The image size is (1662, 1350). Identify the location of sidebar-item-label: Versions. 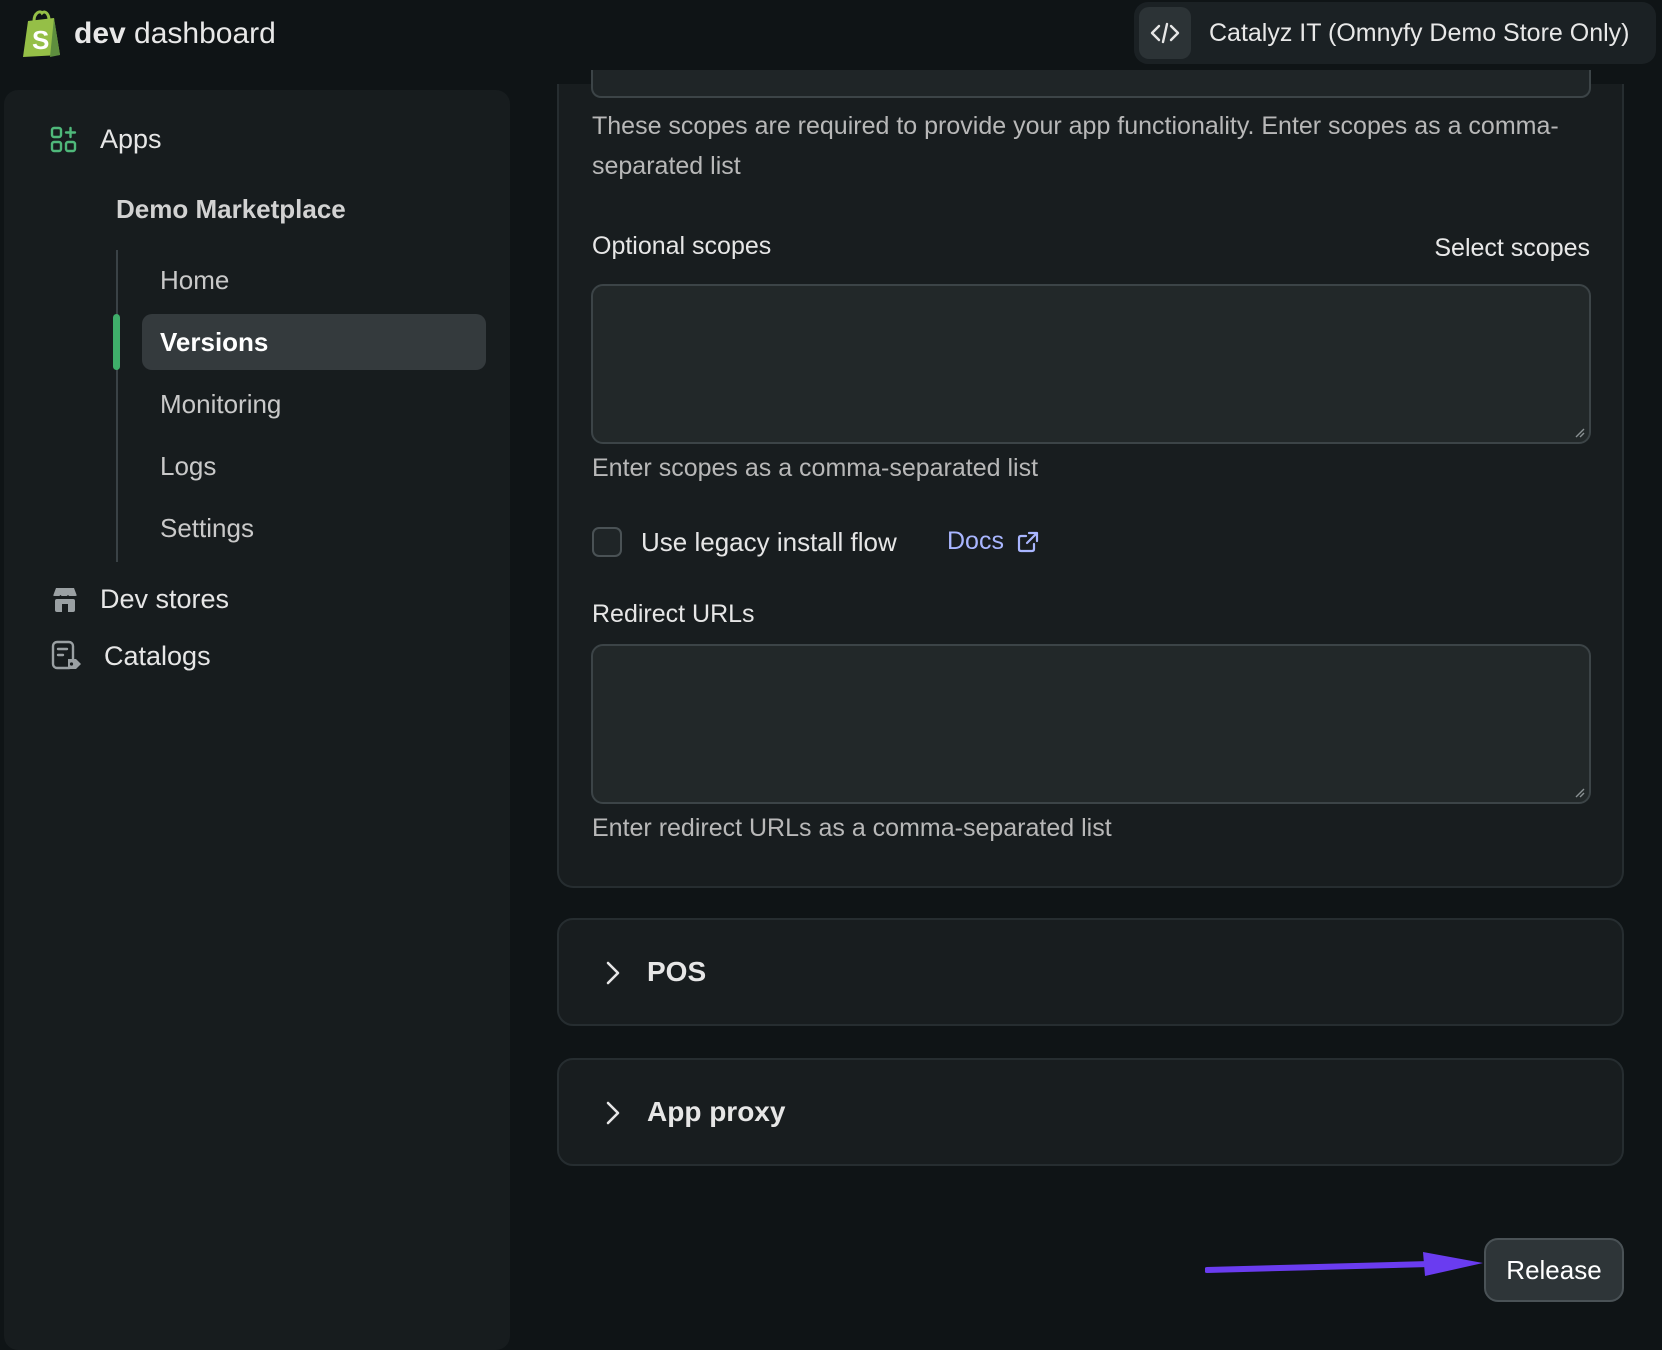
(214, 341).